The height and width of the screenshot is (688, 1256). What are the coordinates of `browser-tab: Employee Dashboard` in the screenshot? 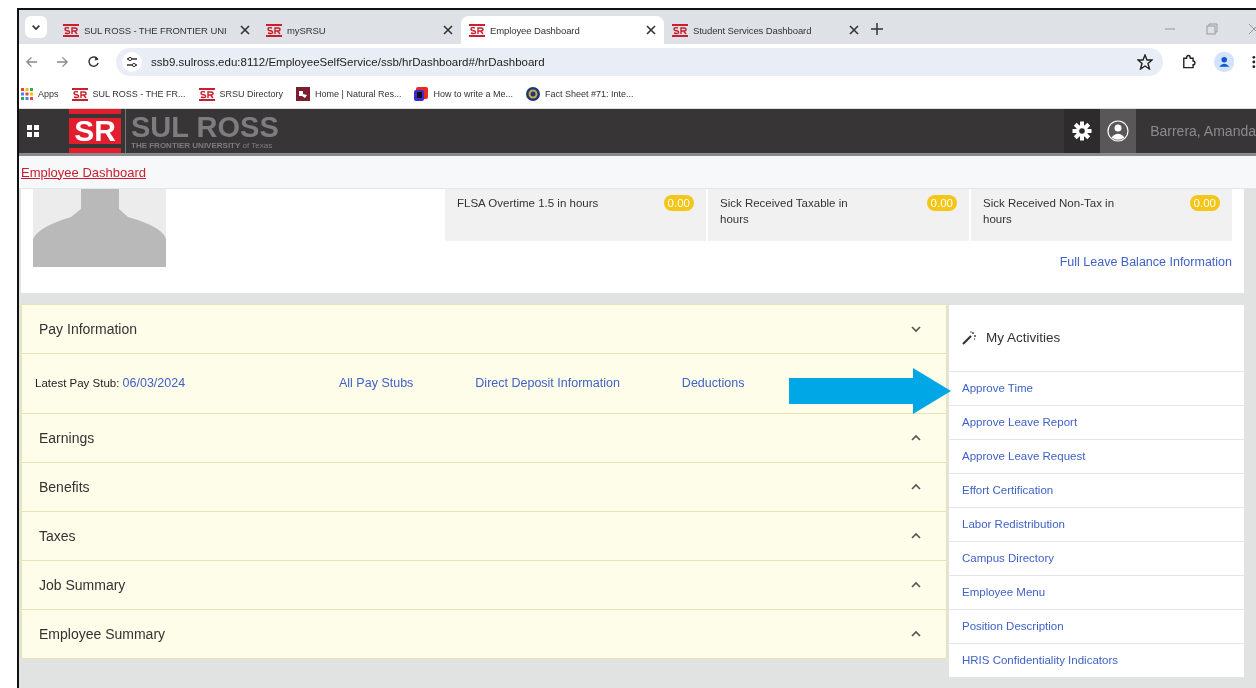 It's located at (562, 30).